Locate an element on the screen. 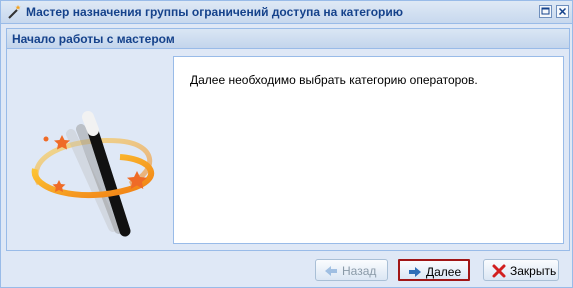 This screenshot has height=288, width=573. next-button: Далее is located at coordinates (434, 270).